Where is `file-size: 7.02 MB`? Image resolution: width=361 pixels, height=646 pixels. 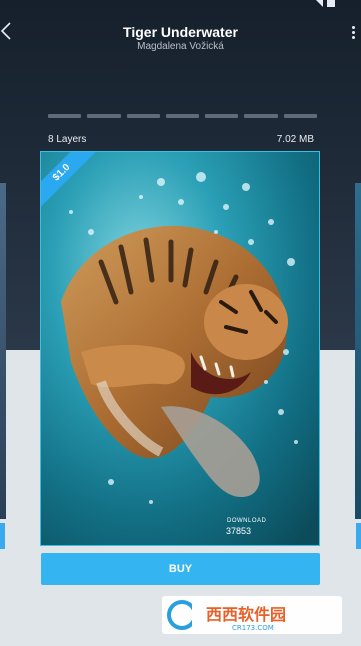
file-size: 7.02 MB is located at coordinates (295, 139).